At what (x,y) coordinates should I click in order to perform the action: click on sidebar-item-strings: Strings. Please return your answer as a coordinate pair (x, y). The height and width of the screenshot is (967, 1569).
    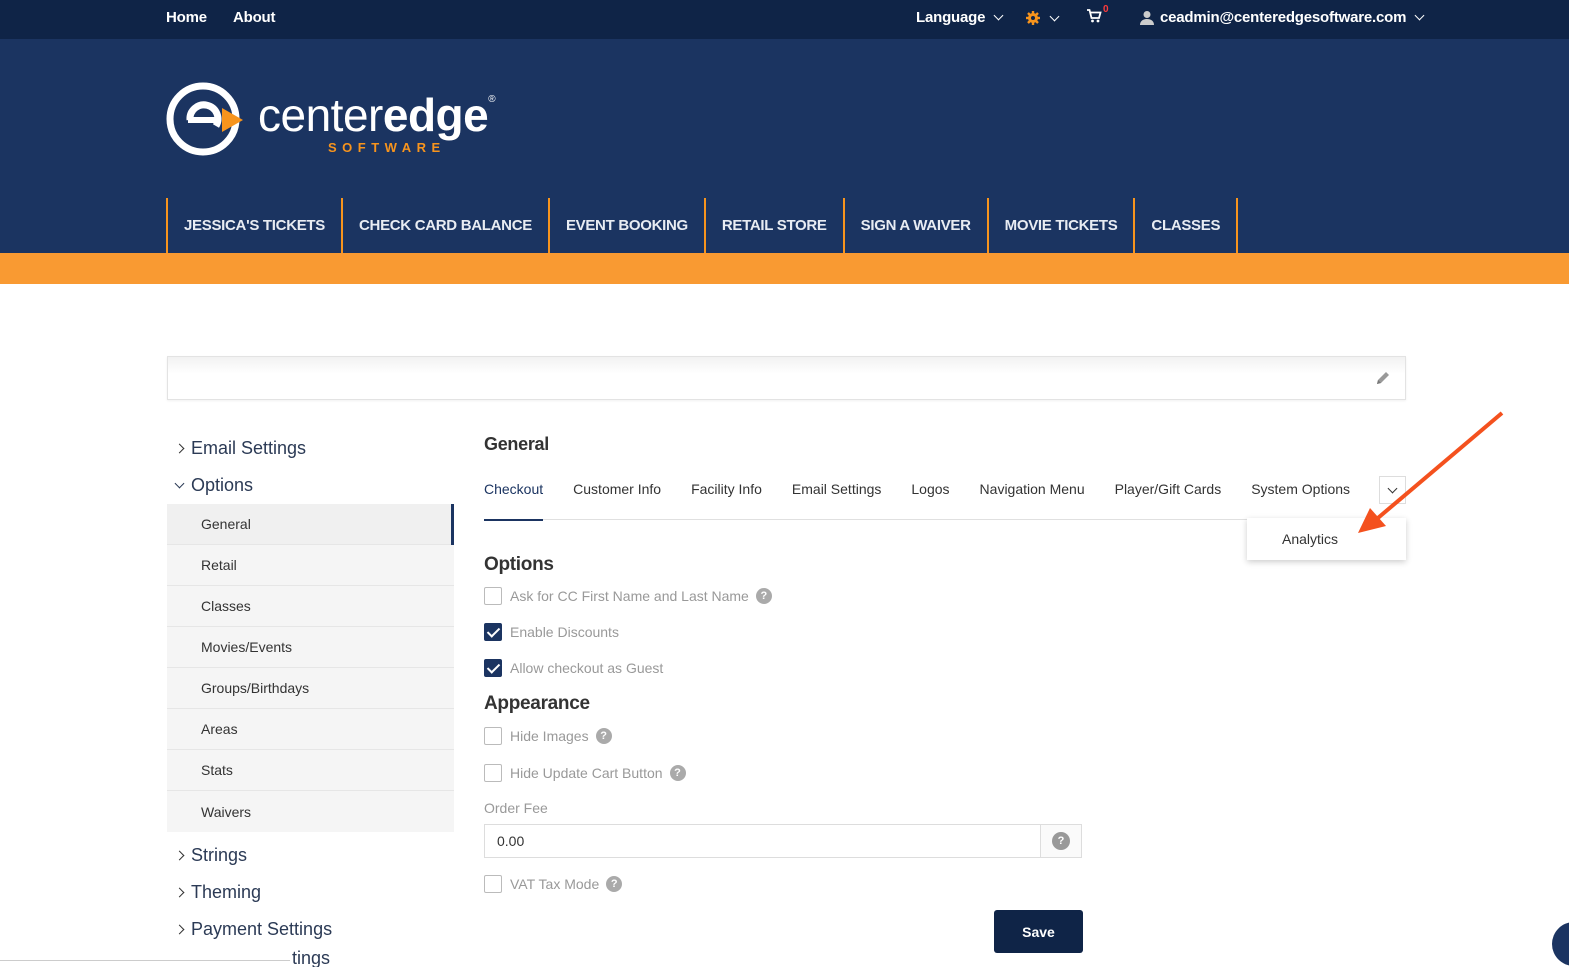
    Looking at the image, I should click on (310, 855).